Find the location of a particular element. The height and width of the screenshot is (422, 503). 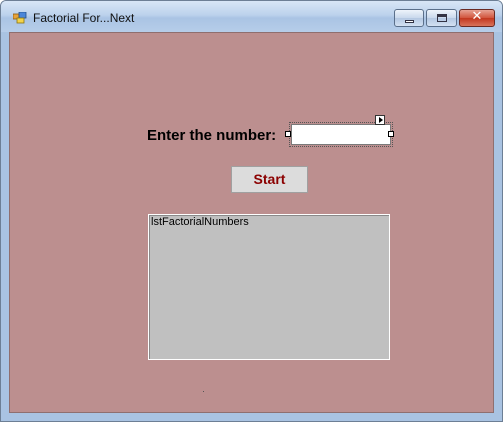

maximize-button is located at coordinates (441, 18).